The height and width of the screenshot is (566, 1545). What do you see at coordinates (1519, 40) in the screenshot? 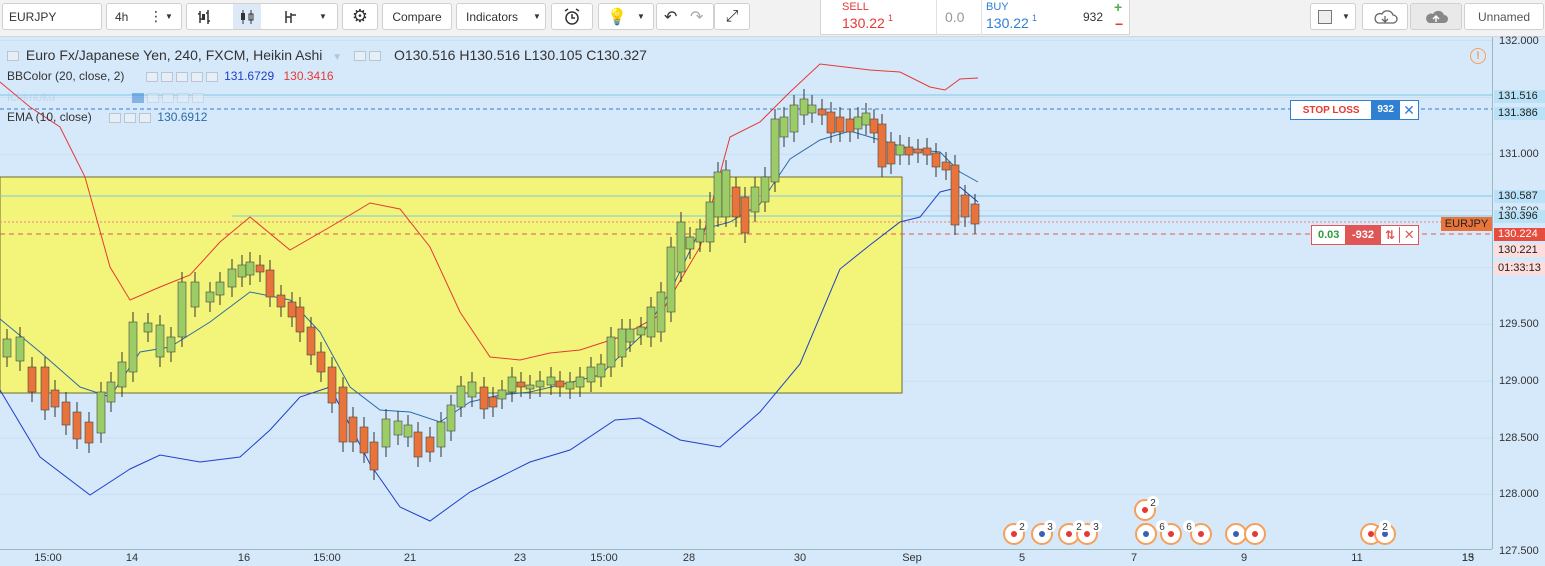
I see `price-tick: 132.000` at bounding box center [1519, 40].